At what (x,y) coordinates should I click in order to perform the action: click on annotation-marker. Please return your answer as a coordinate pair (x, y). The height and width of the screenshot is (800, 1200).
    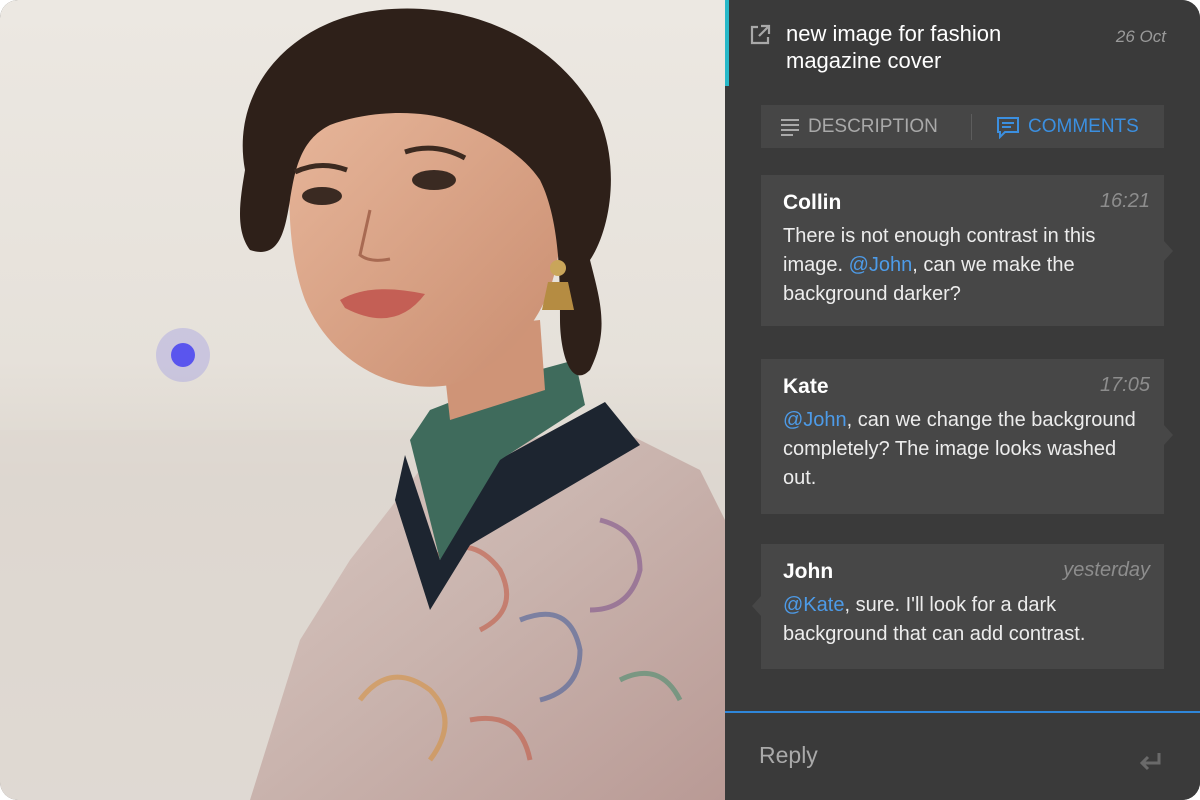
    Looking at the image, I should click on (183, 355).